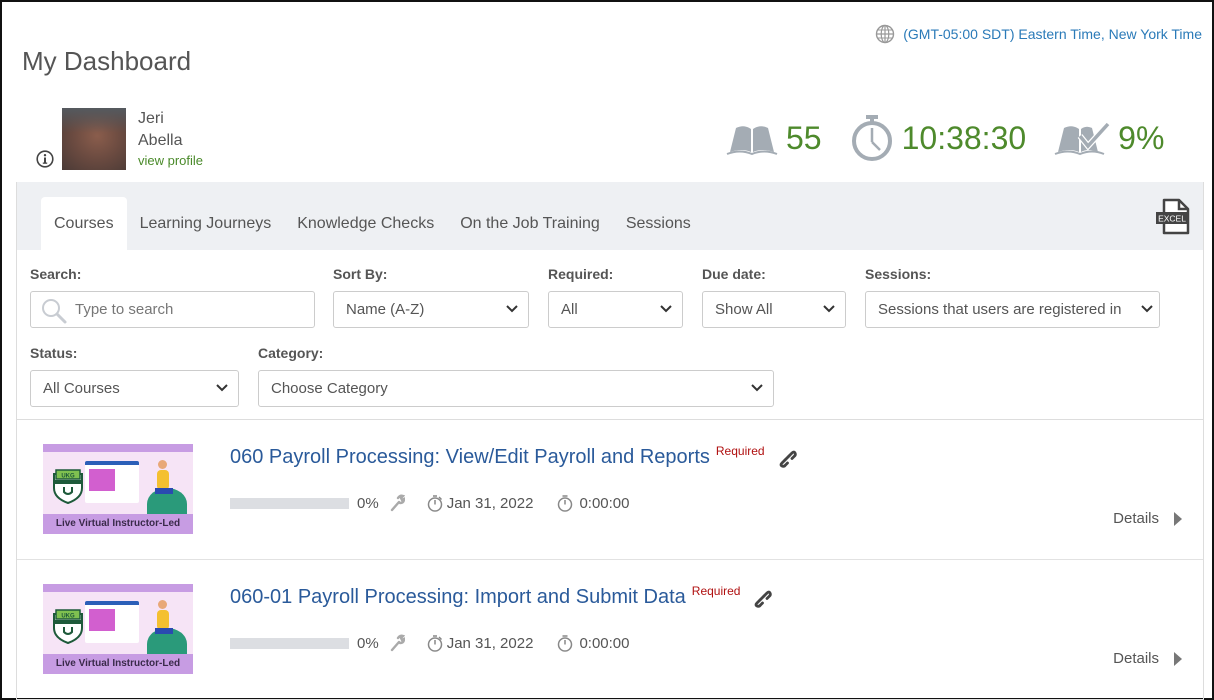 The width and height of the screenshot is (1214, 700). I want to click on stat-completion: 9%, so click(1109, 138).